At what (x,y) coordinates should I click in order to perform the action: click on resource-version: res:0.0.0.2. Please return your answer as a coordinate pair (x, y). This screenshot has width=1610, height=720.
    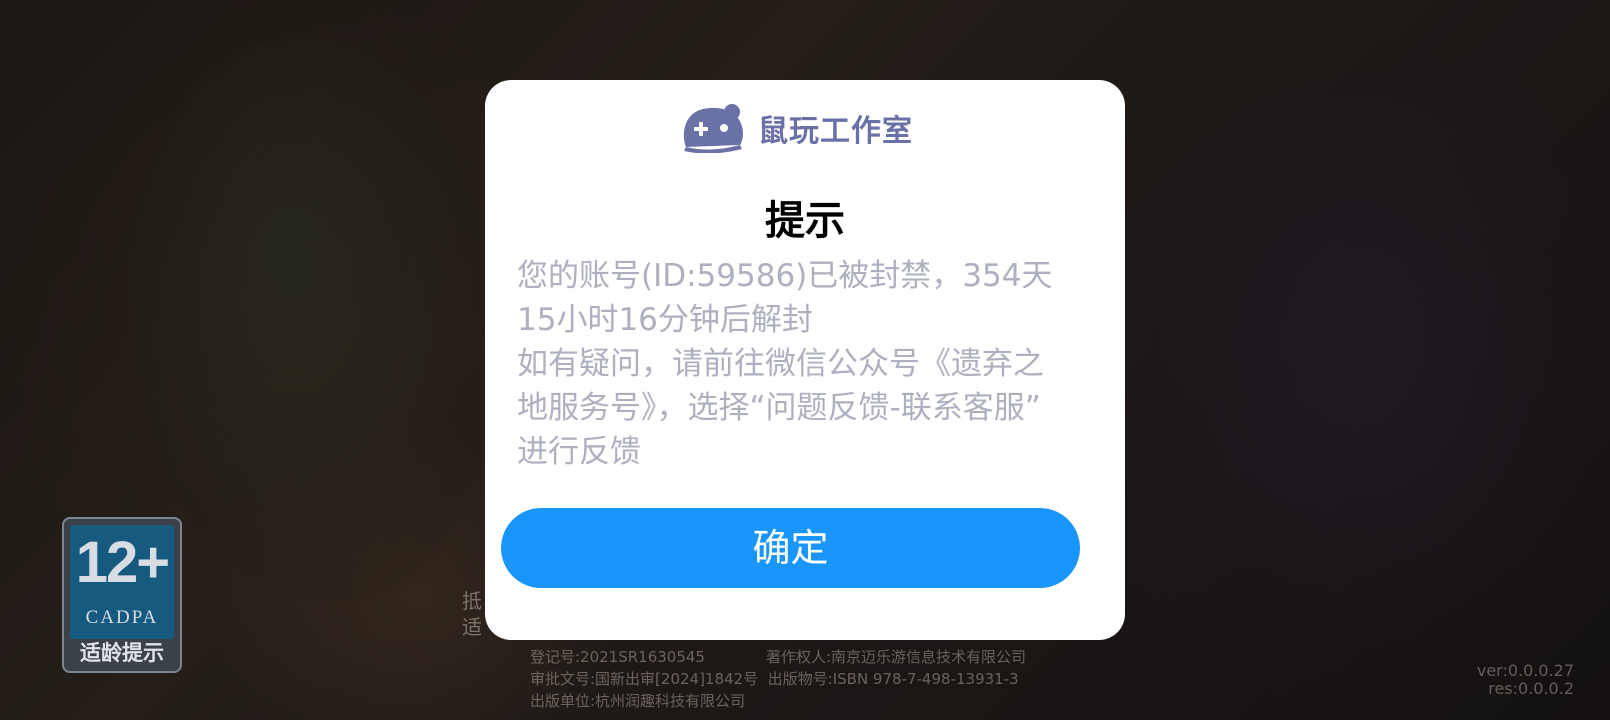
    Looking at the image, I should click on (1531, 688).